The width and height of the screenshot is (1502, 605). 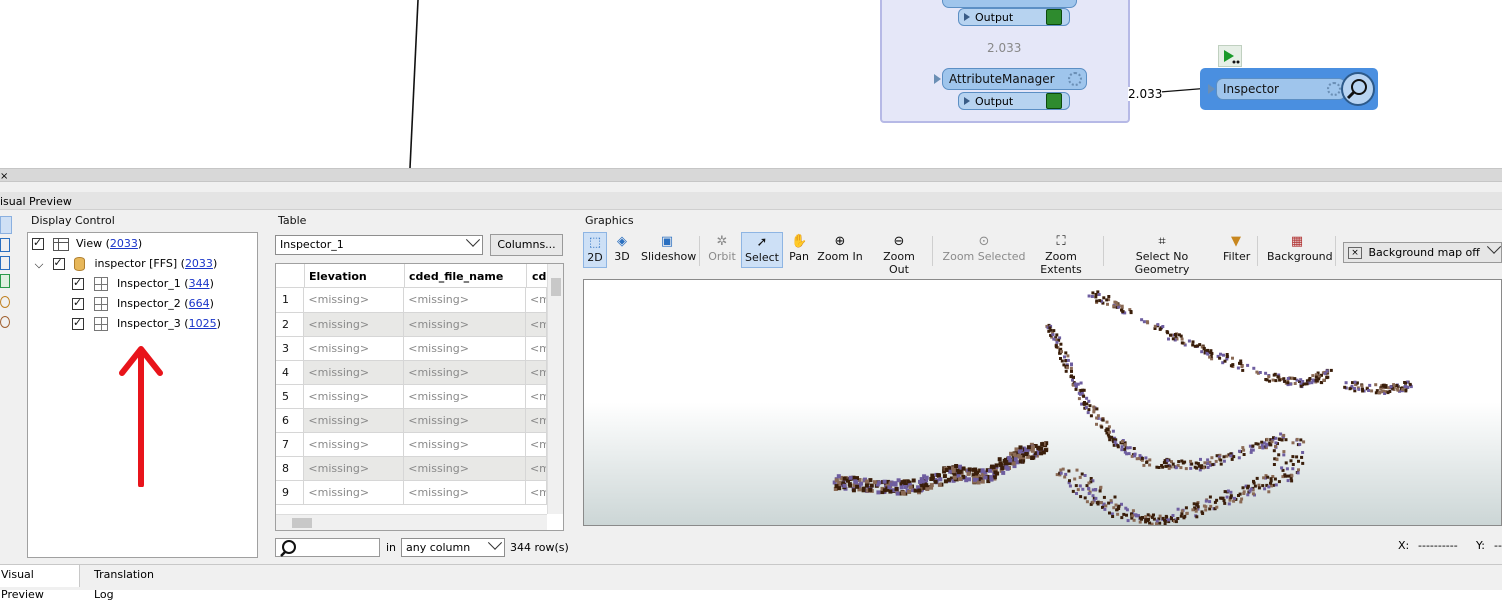 I want to click on table-row: 5<missing><missing><m, so click(x=412, y=396).